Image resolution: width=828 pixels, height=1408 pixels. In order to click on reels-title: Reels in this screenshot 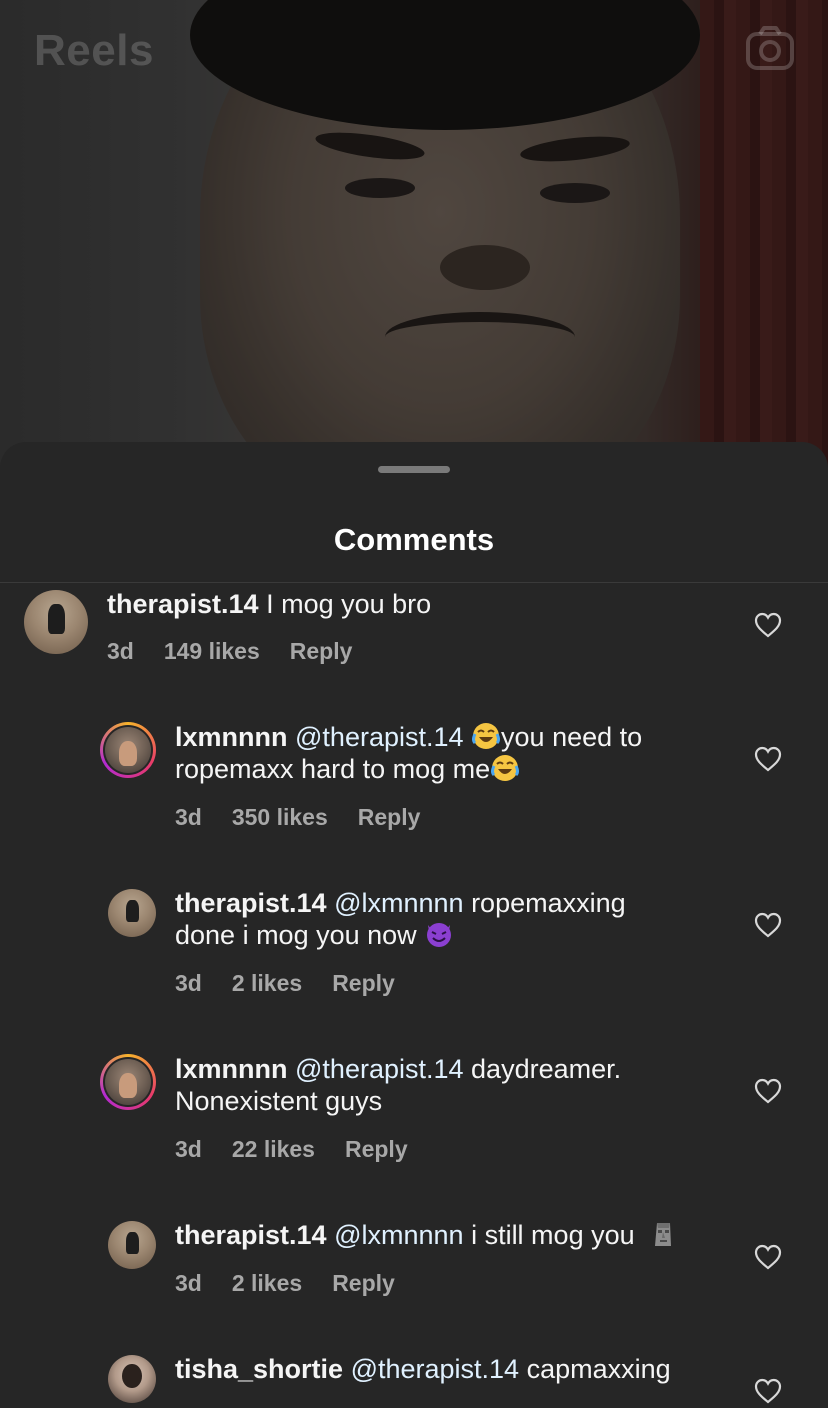, I will do `click(94, 50)`.